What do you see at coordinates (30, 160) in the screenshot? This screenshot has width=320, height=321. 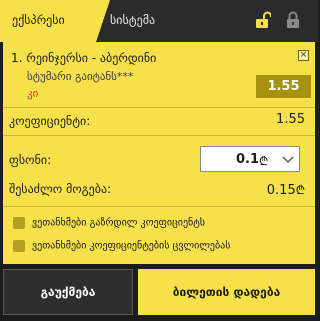 I see `stake-label: ფსონი:` at bounding box center [30, 160].